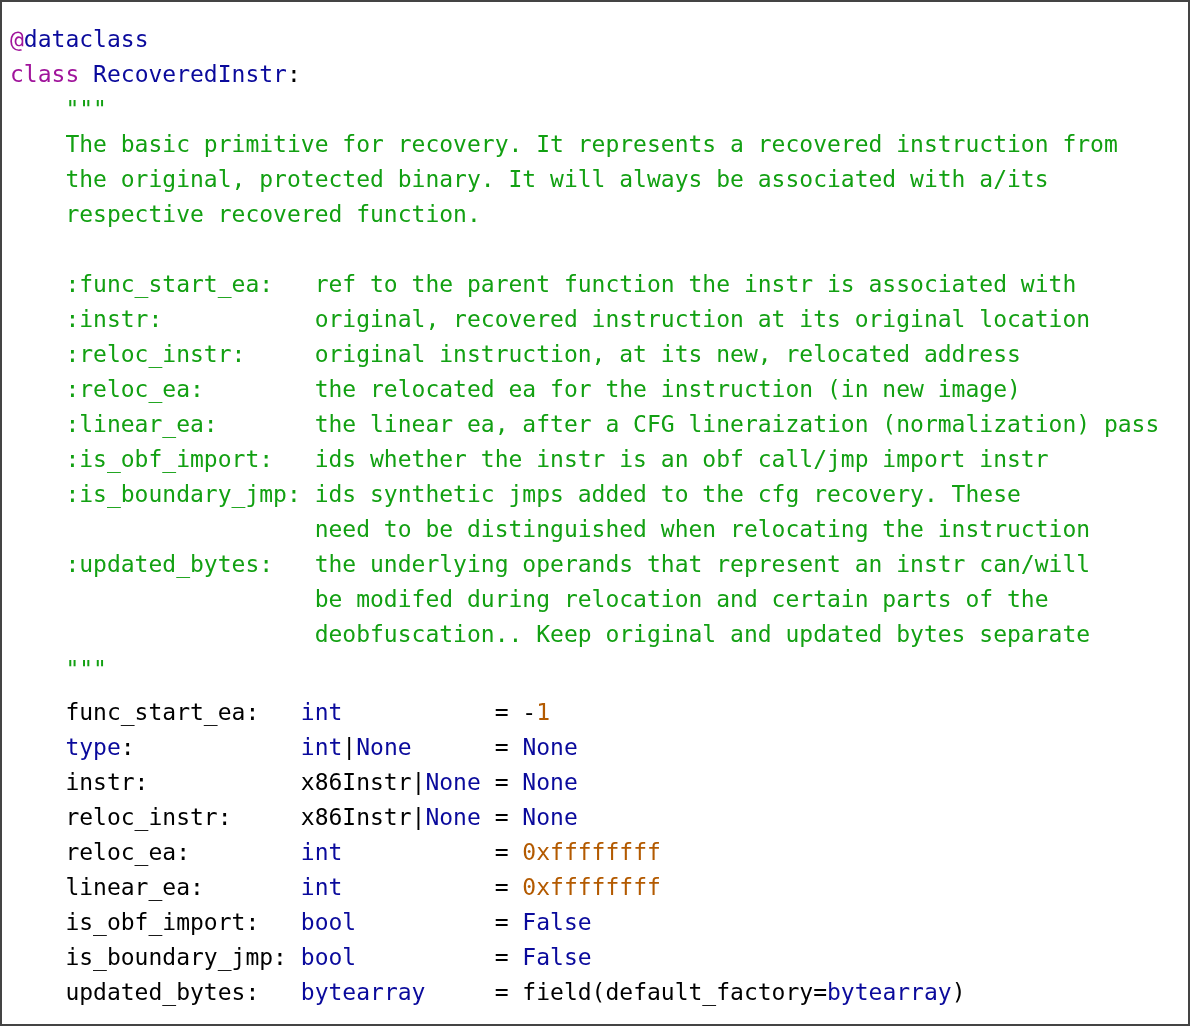 The image size is (1190, 1026). Describe the element at coordinates (542, 355) in the screenshot. I see `code-line: :reloc_instr: original instruction, at its new, relocated address` at that location.